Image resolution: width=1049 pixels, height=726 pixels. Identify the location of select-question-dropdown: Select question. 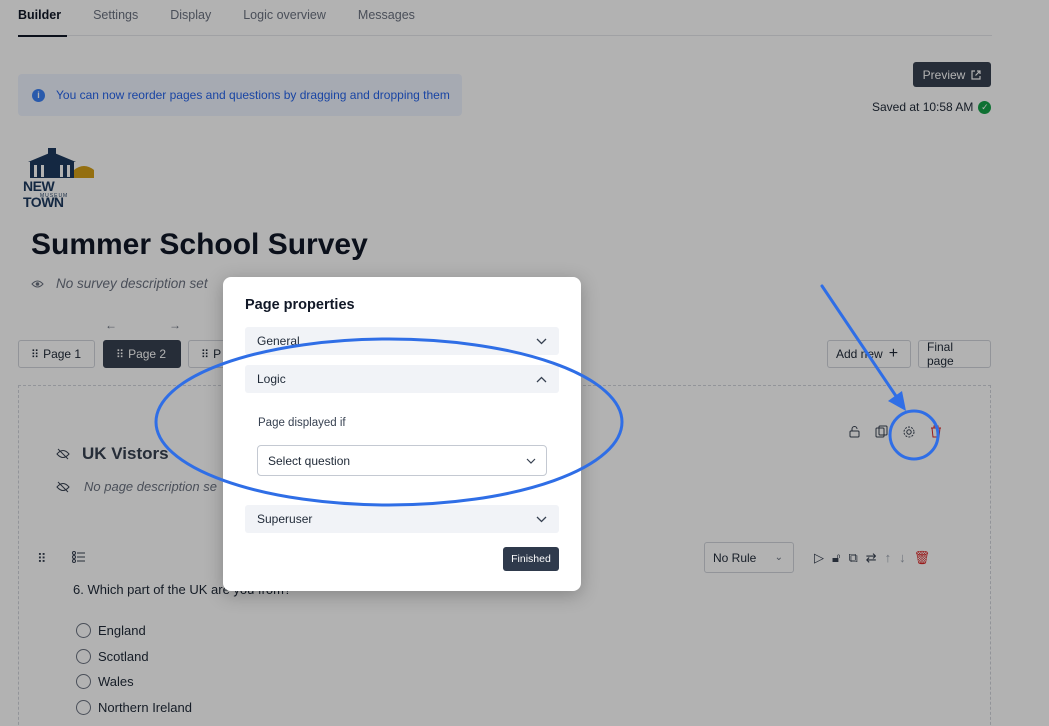
(402, 460).